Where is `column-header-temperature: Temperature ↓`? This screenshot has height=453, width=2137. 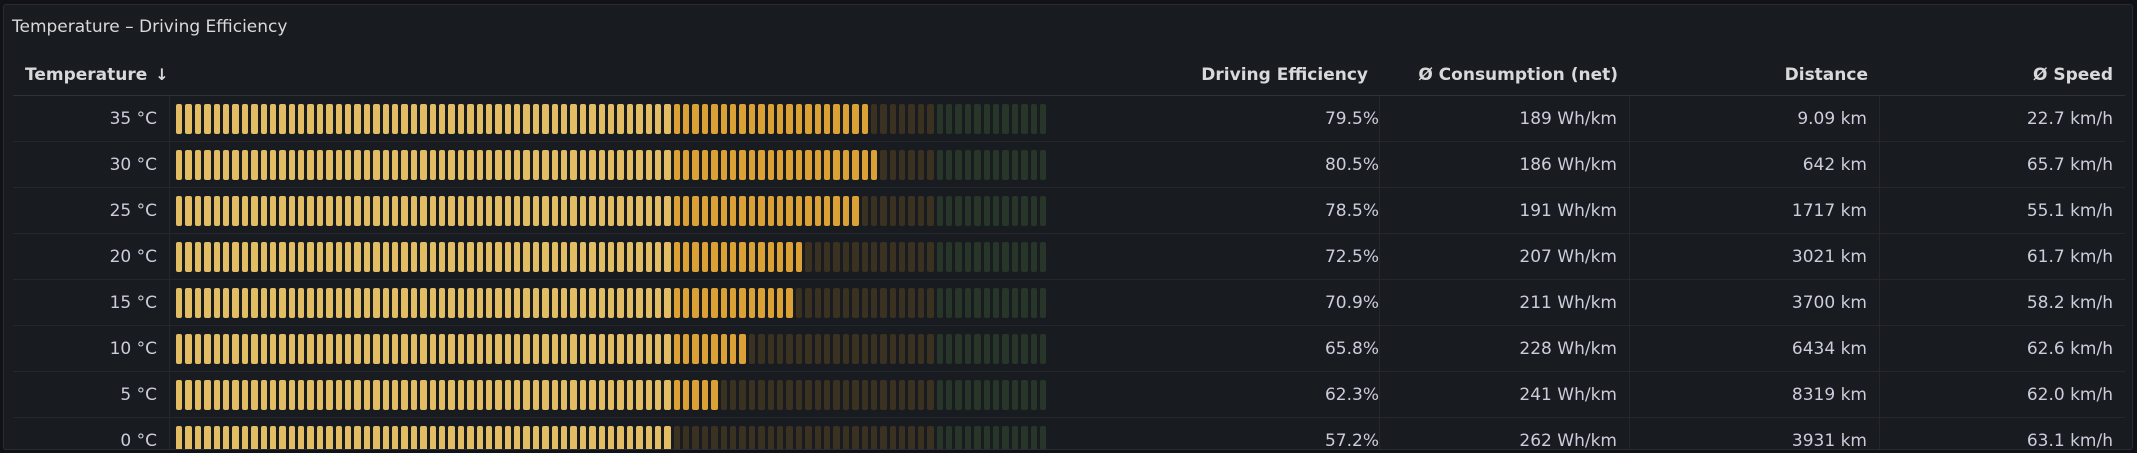
column-header-temperature: Temperature ↓ is located at coordinates (91, 75).